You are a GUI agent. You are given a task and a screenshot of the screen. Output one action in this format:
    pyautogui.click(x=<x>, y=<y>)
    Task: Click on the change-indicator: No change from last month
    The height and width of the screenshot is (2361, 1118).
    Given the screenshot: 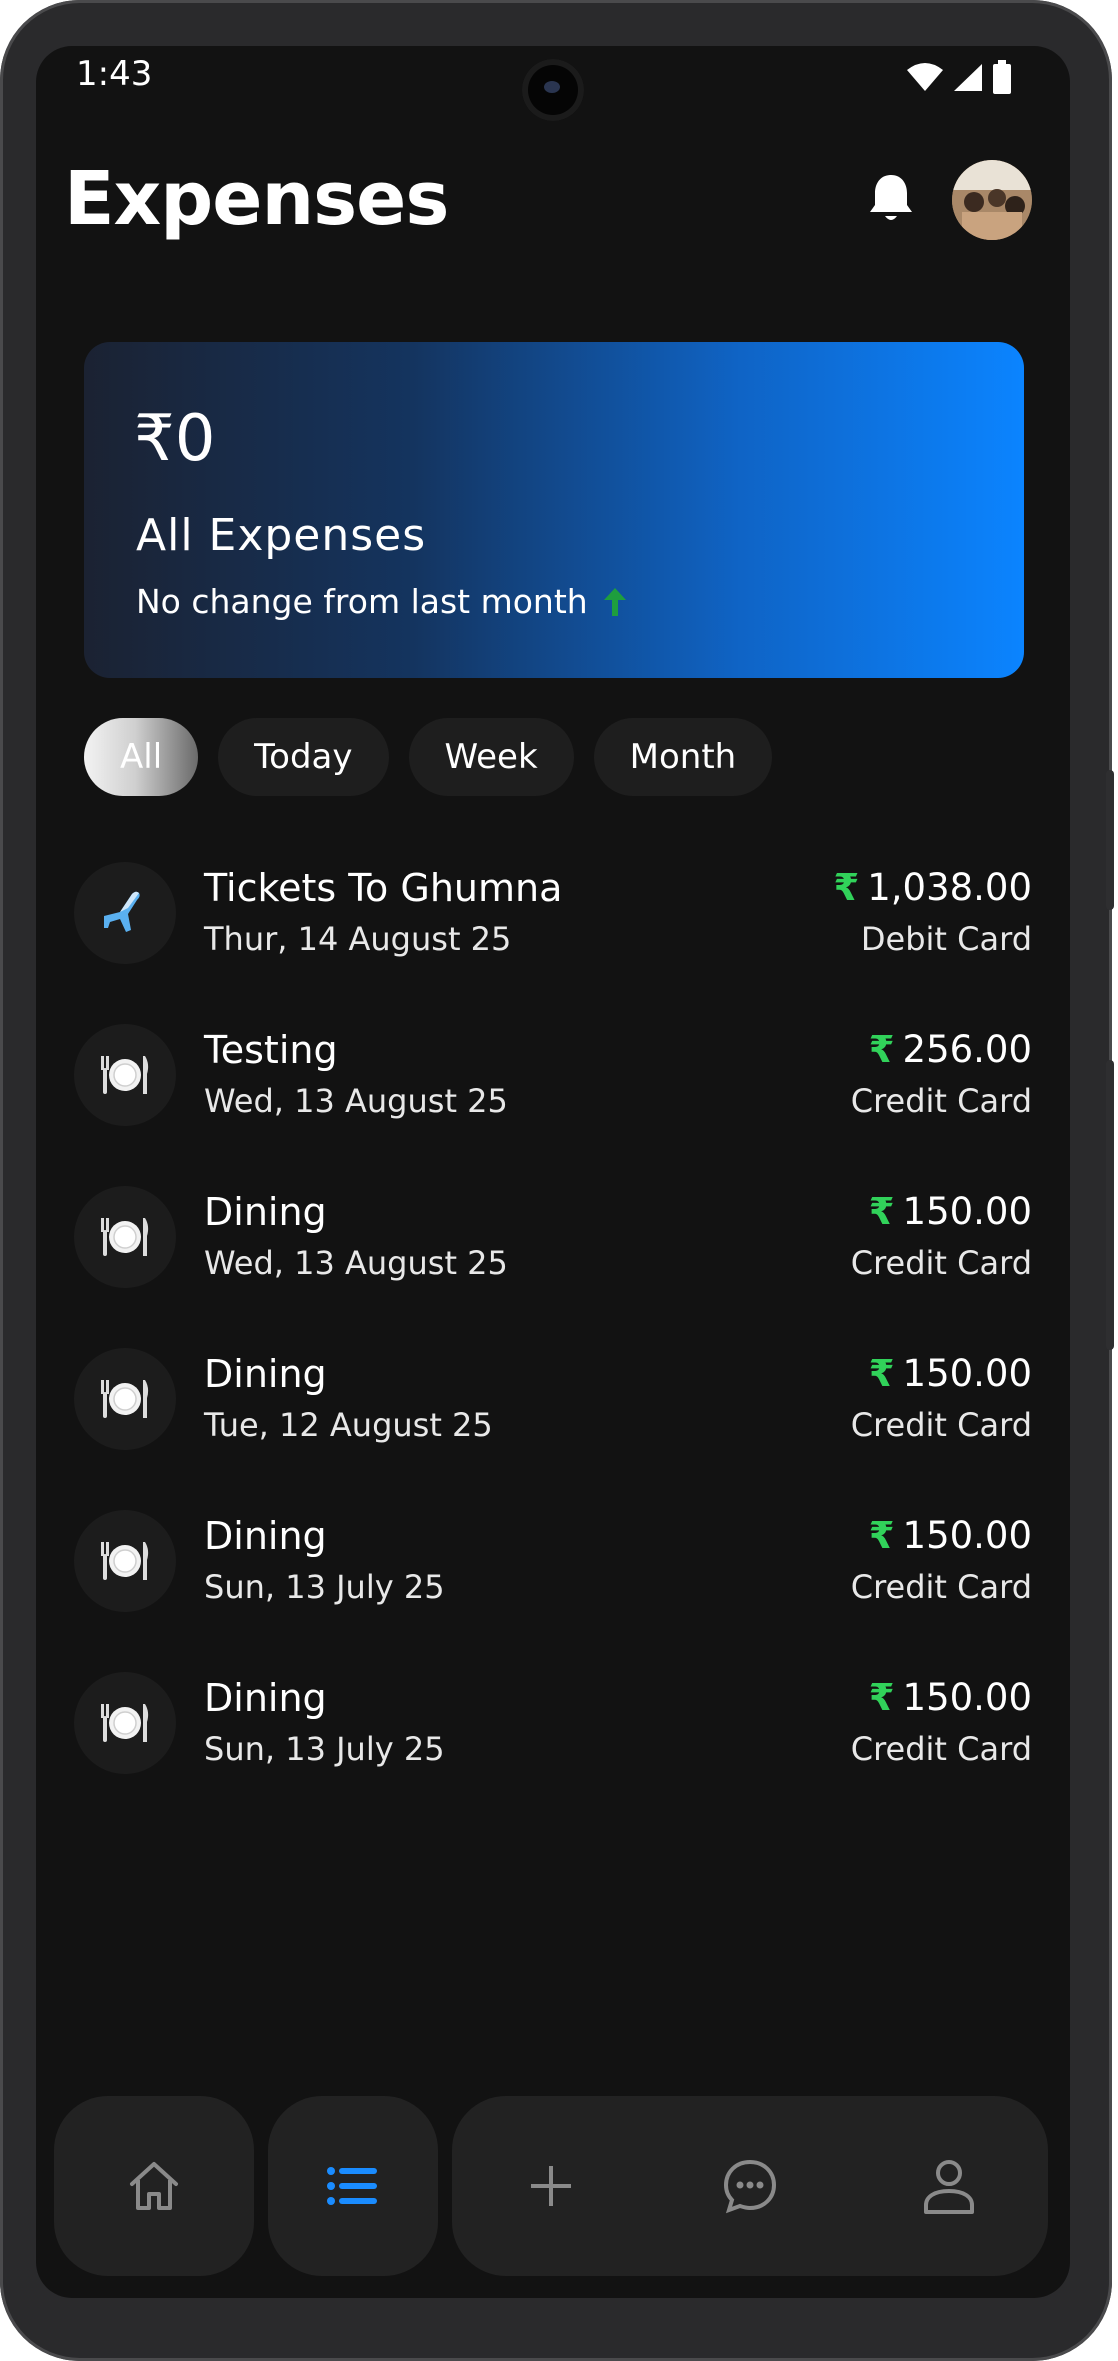 What is the action you would take?
    pyautogui.click(x=382, y=601)
    